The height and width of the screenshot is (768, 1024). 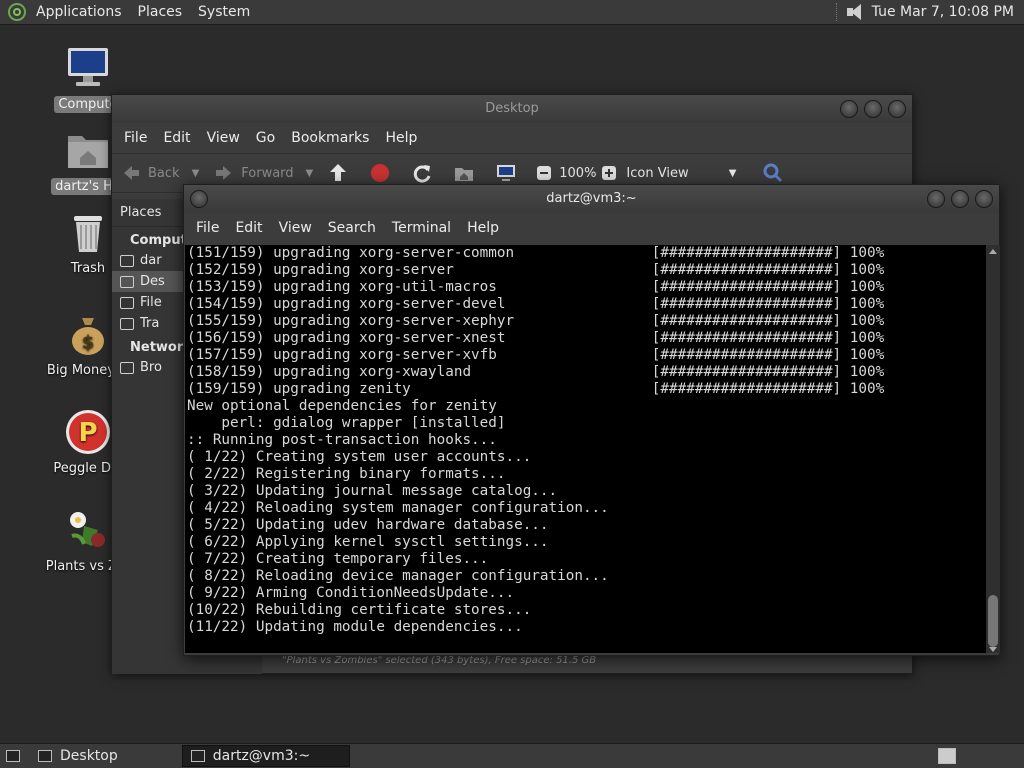 What do you see at coordinates (151, 367) in the screenshot?
I see `sidebar-item-label: Bro` at bounding box center [151, 367].